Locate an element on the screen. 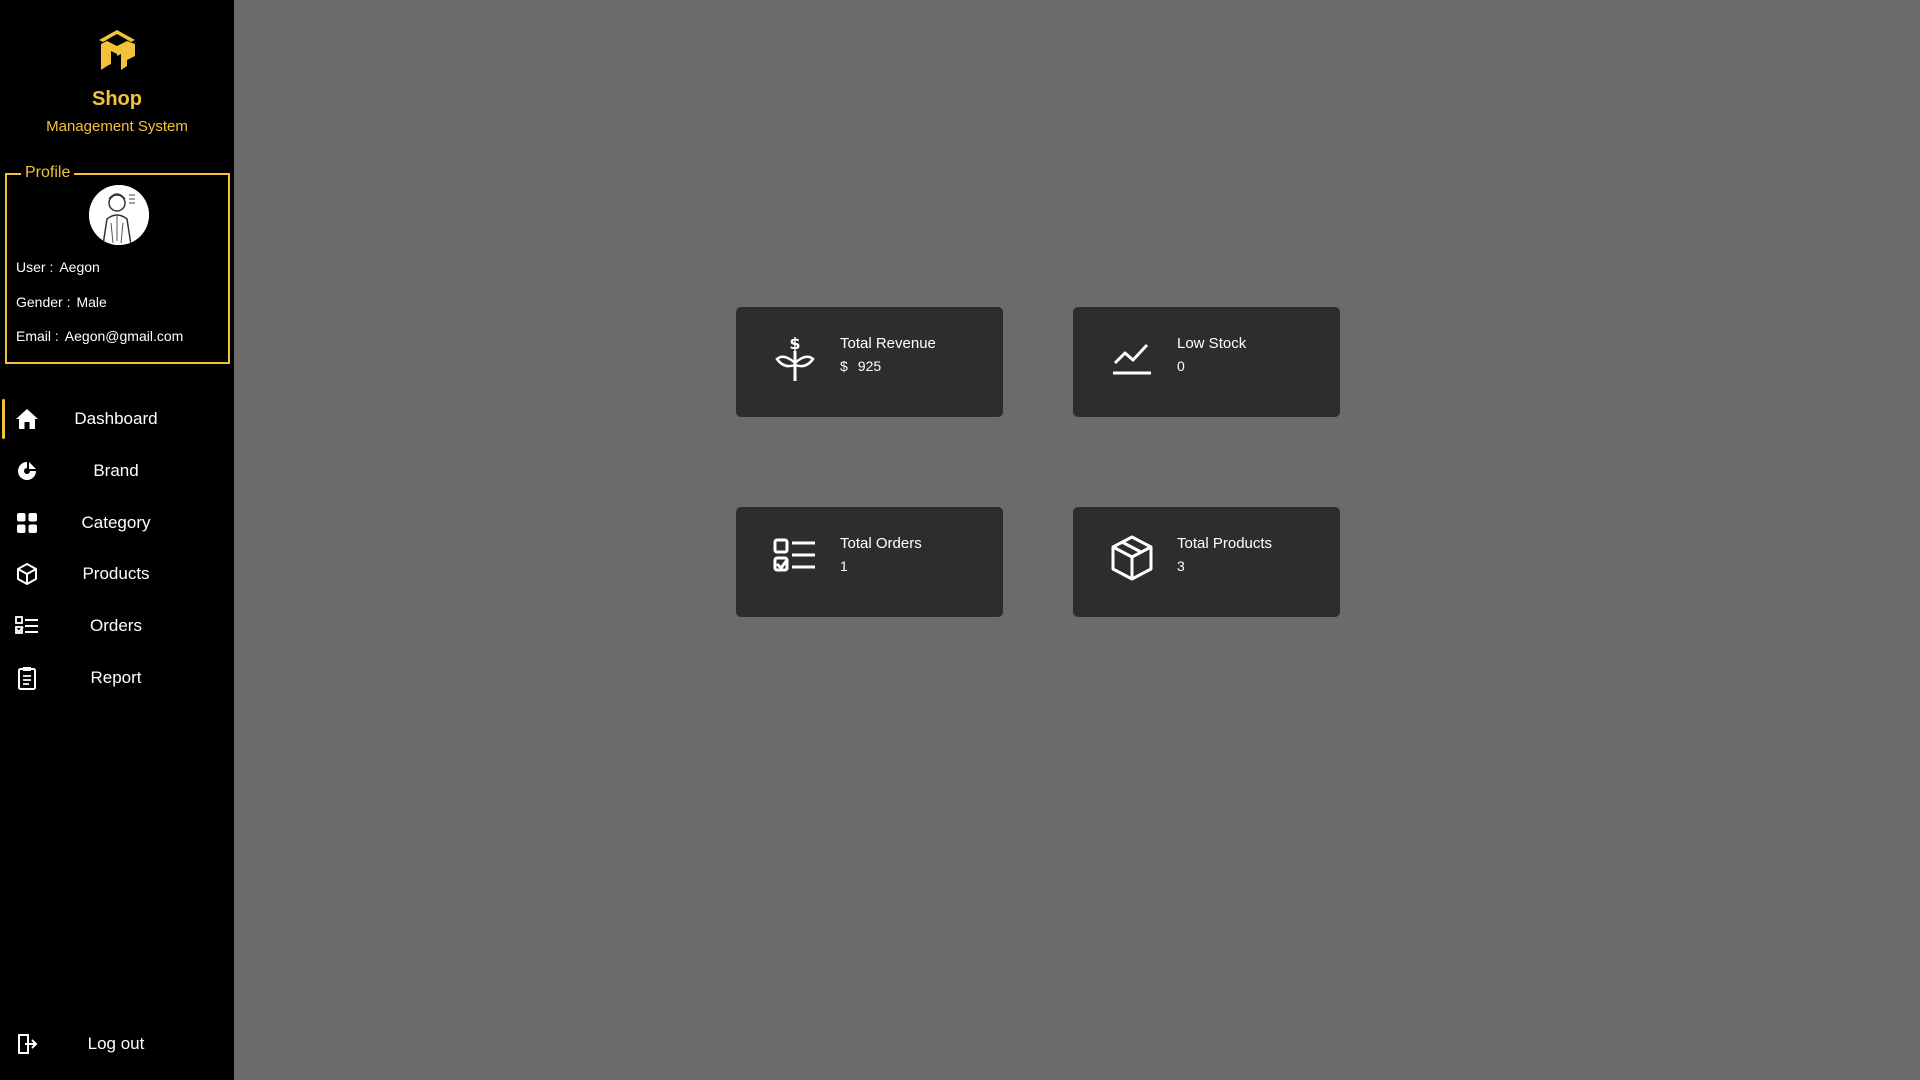 Image resolution: width=1920 pixels, height=1080 pixels. sidebar-item-label: Products is located at coordinates (116, 573).